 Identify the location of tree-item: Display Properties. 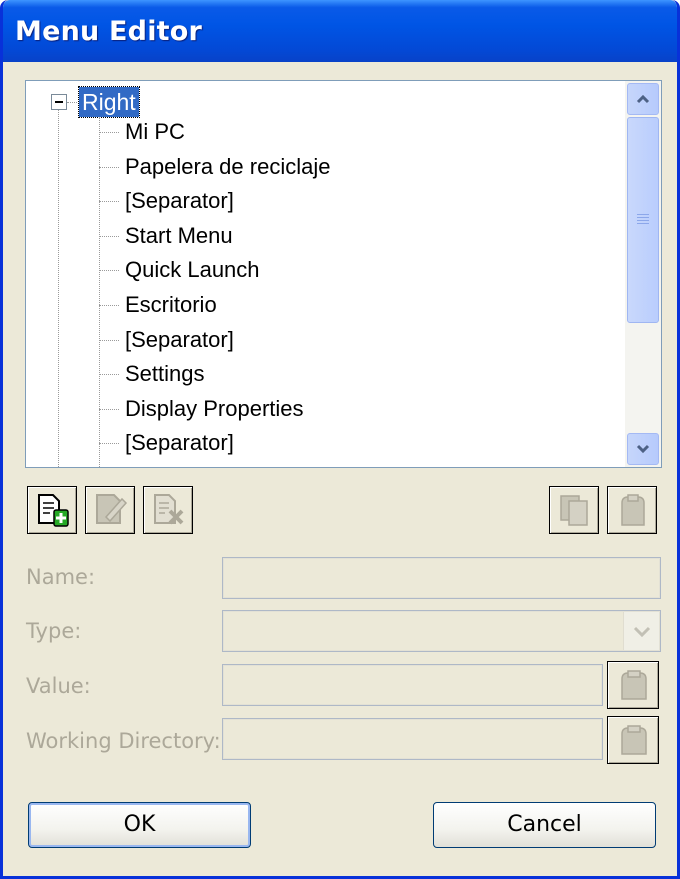
(349, 409).